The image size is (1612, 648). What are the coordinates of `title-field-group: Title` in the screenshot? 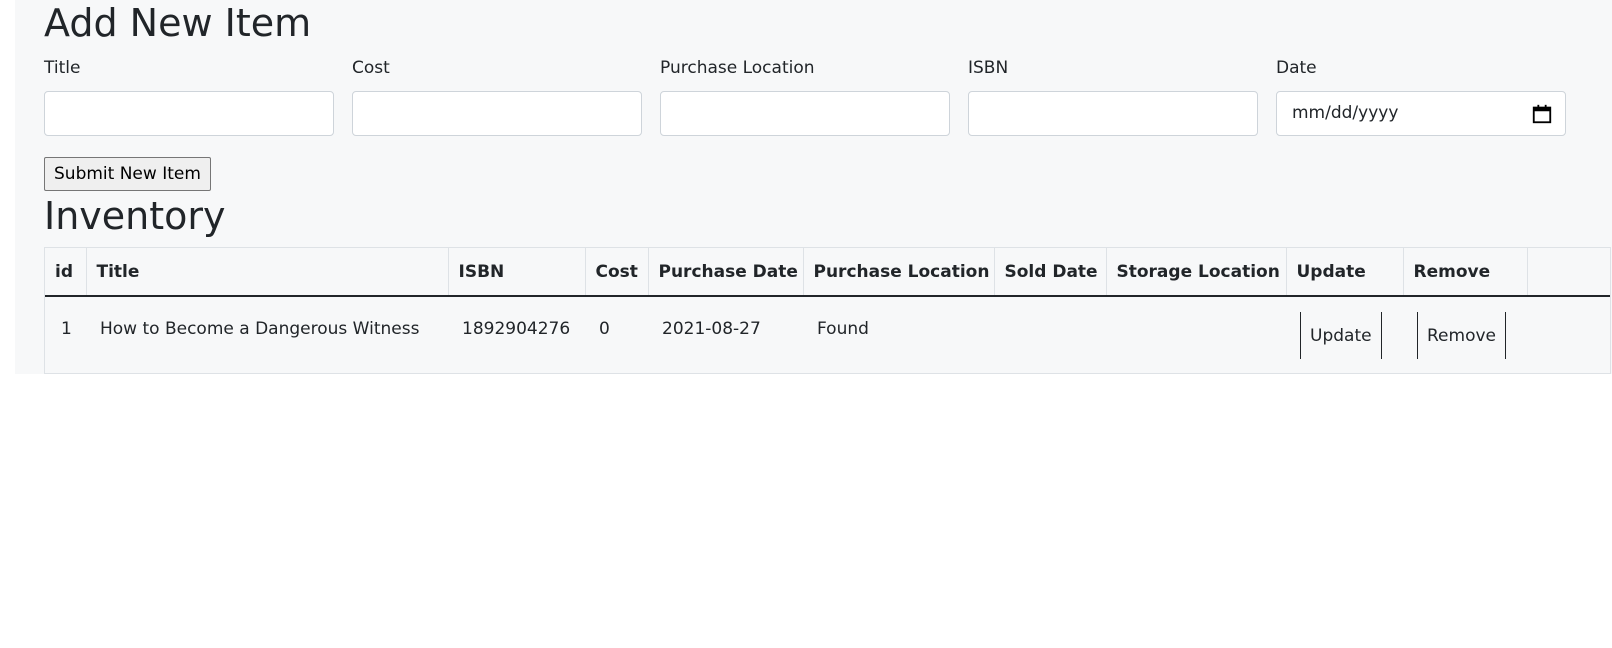 It's located at (189, 96).